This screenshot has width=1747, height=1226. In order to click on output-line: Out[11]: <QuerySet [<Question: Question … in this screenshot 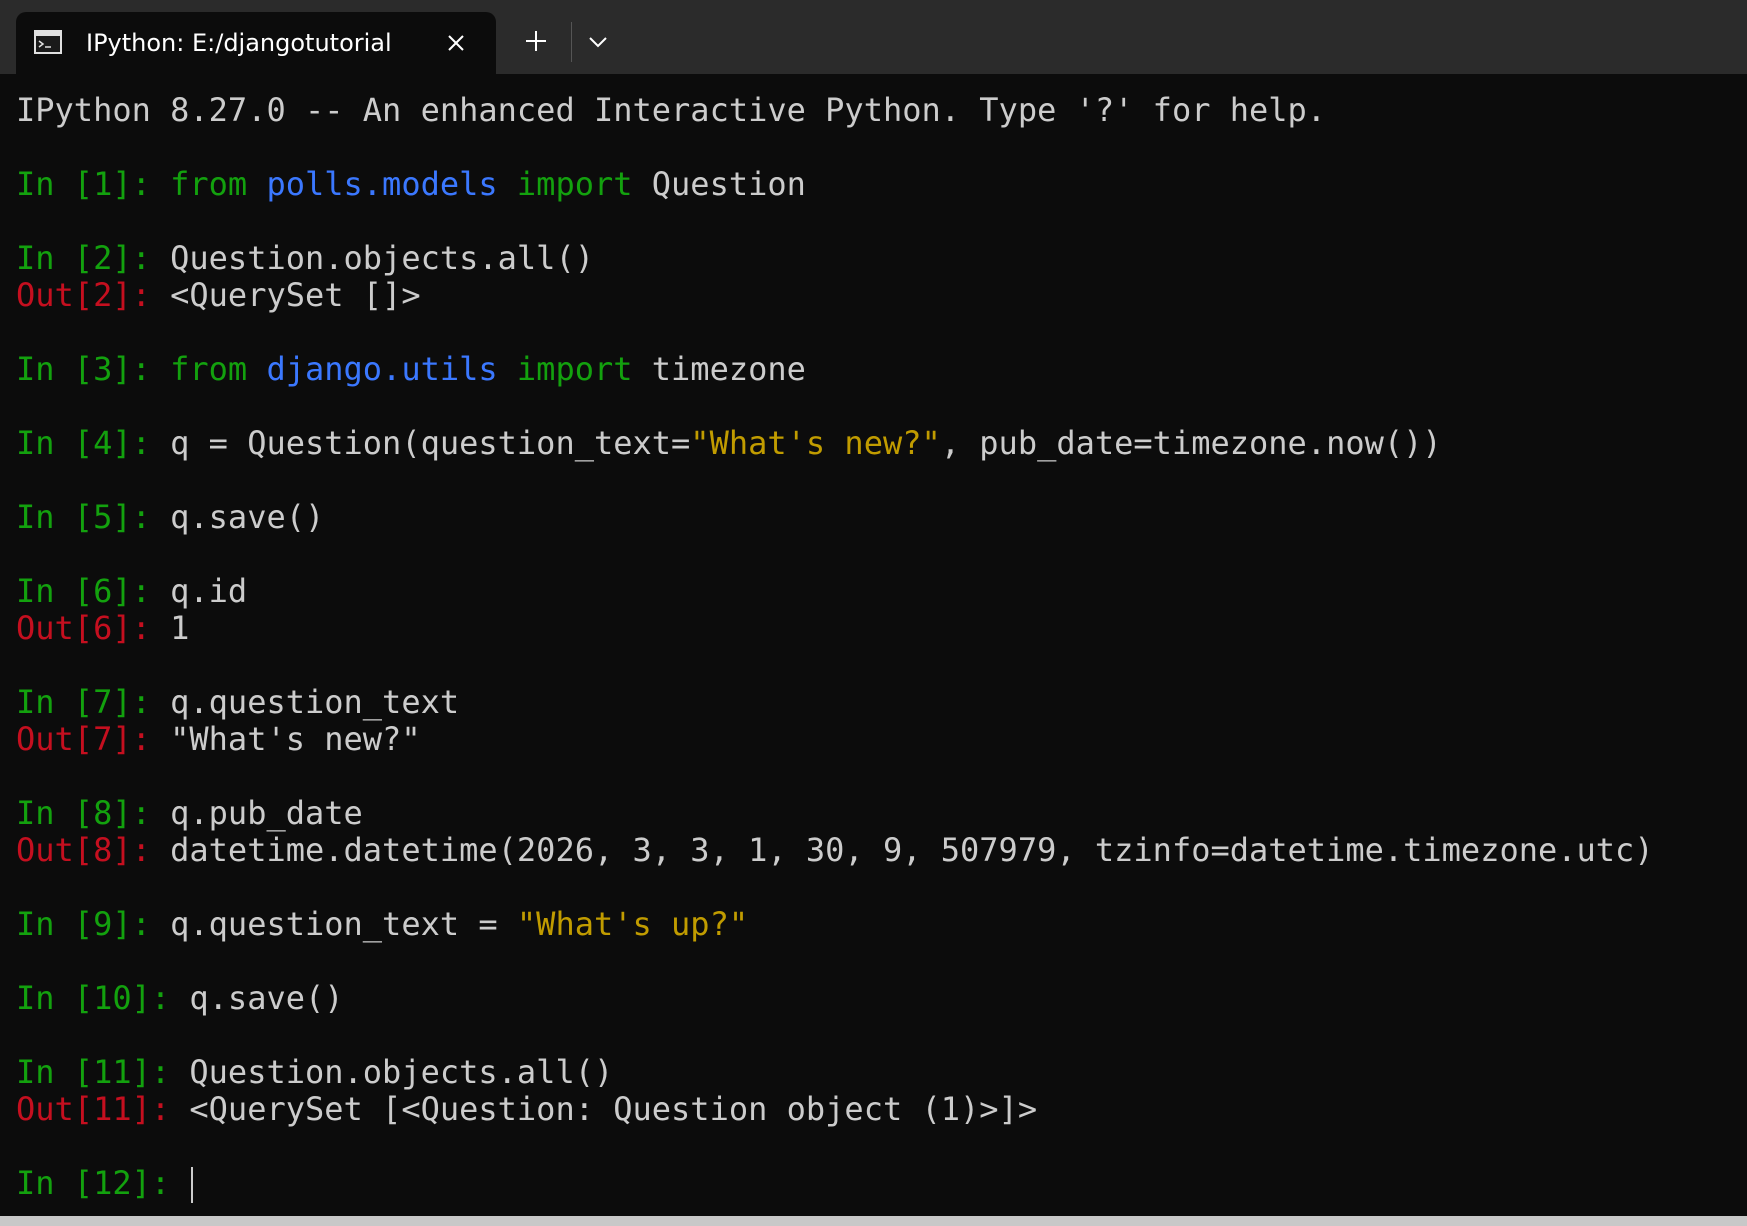, I will do `click(835, 1109)`.